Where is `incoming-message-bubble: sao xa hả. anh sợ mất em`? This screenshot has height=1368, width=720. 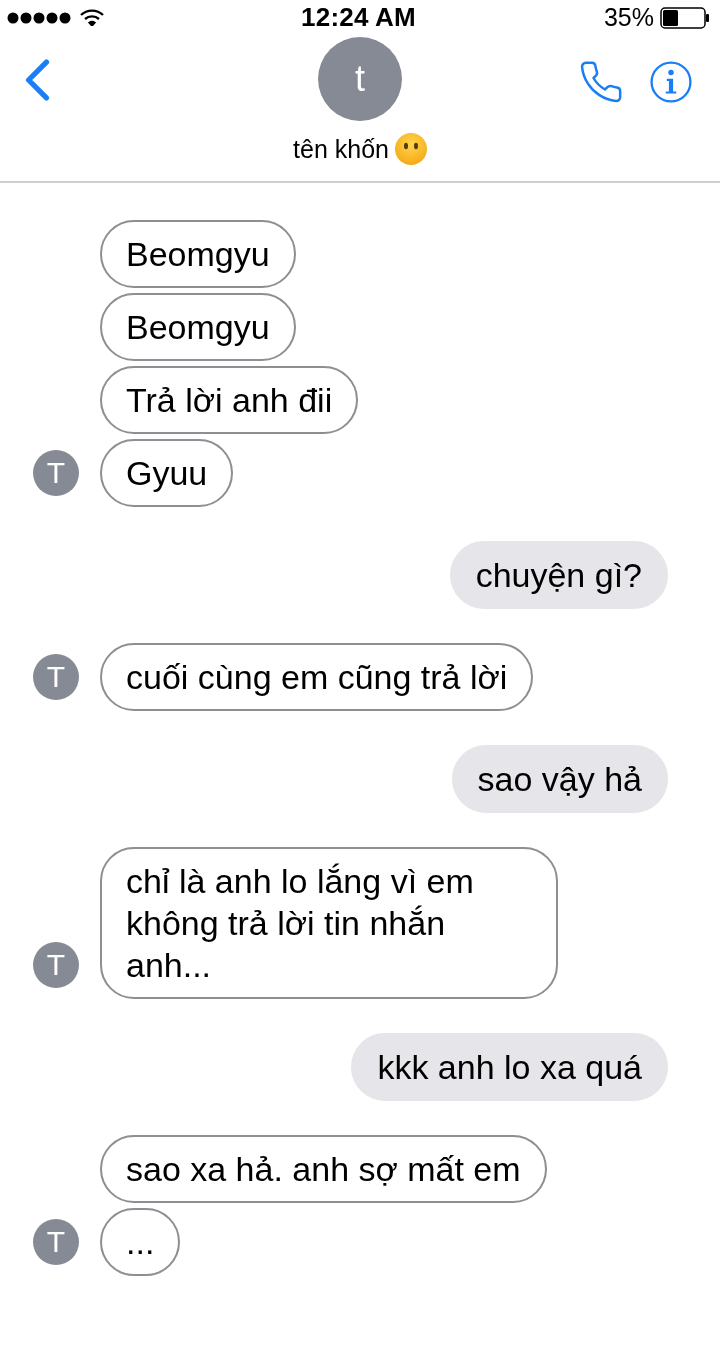 incoming-message-bubble: sao xa hả. anh sợ mất em is located at coordinates (323, 1169).